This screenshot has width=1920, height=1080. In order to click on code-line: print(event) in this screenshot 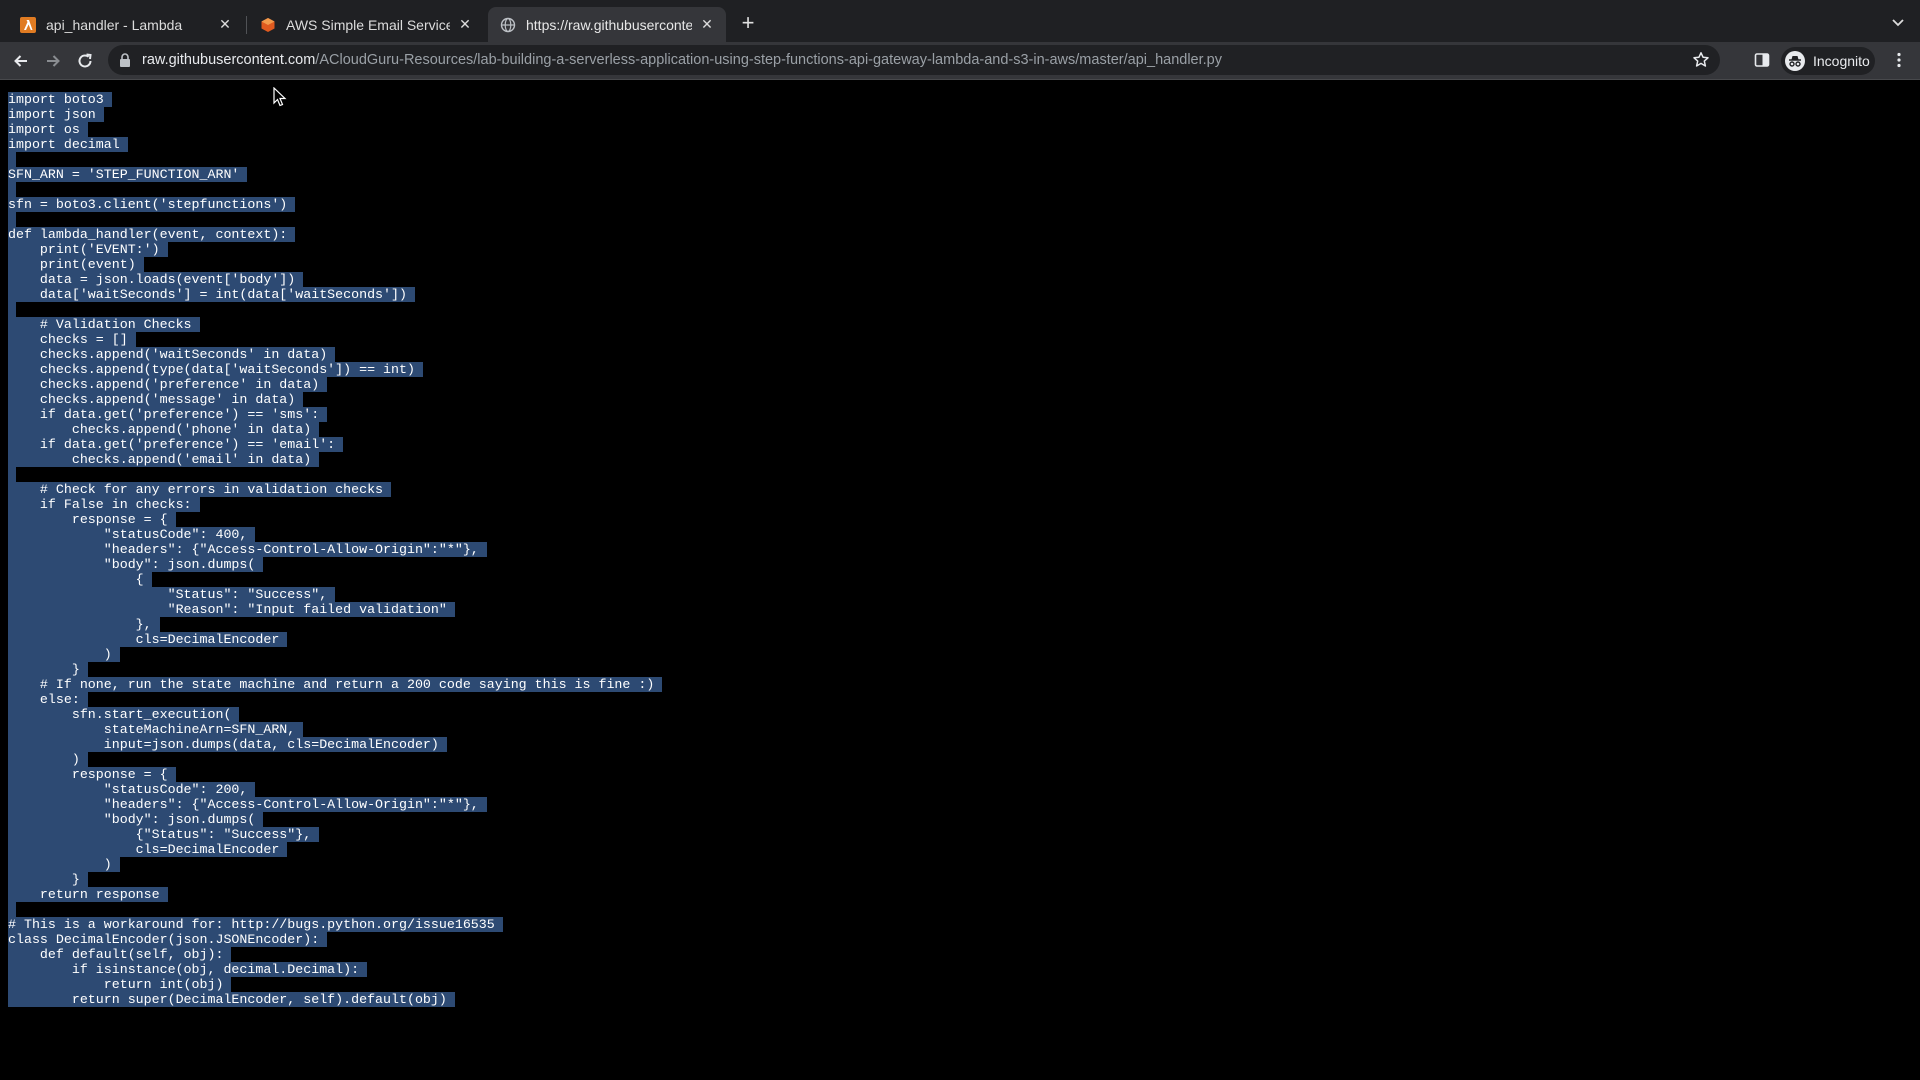, I will do `click(335, 264)`.